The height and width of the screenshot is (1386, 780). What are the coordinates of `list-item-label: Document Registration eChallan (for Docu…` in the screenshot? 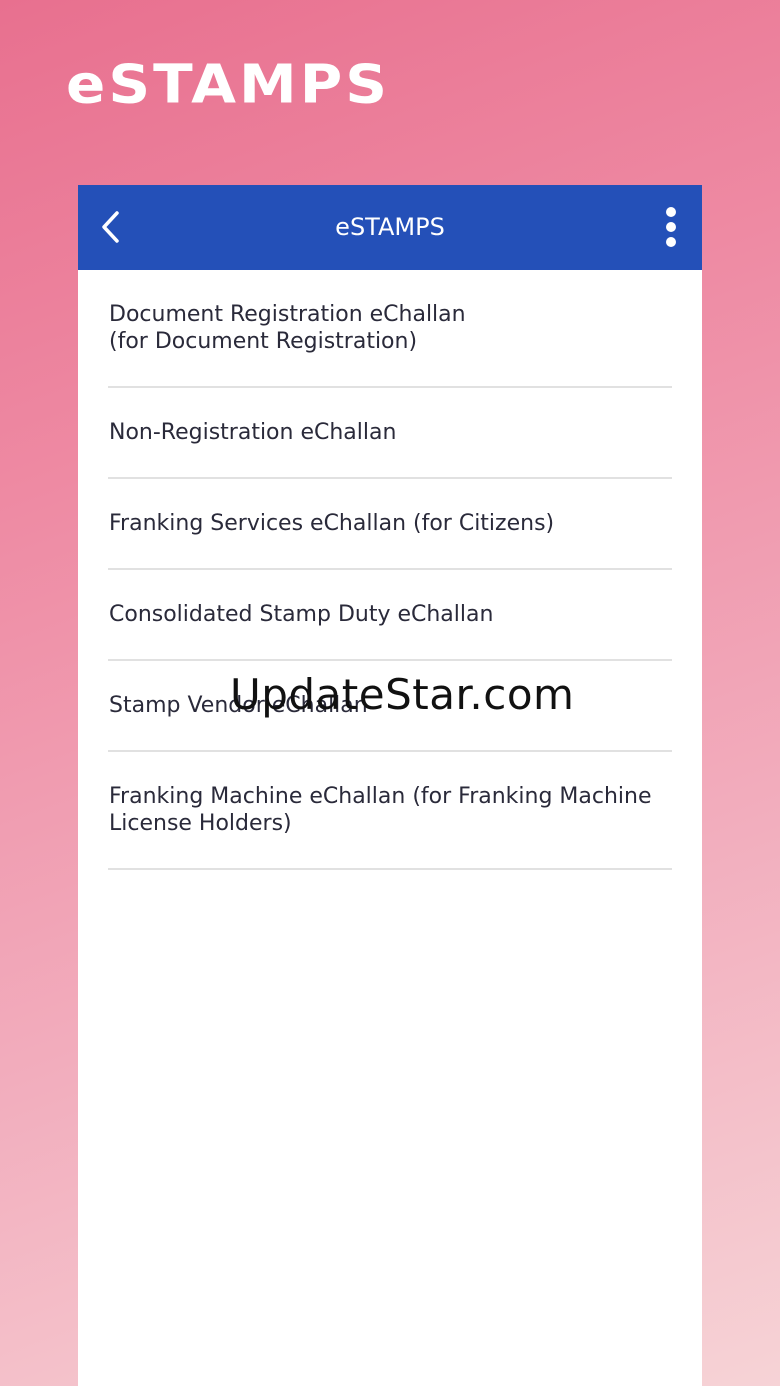 It's located at (287, 328).